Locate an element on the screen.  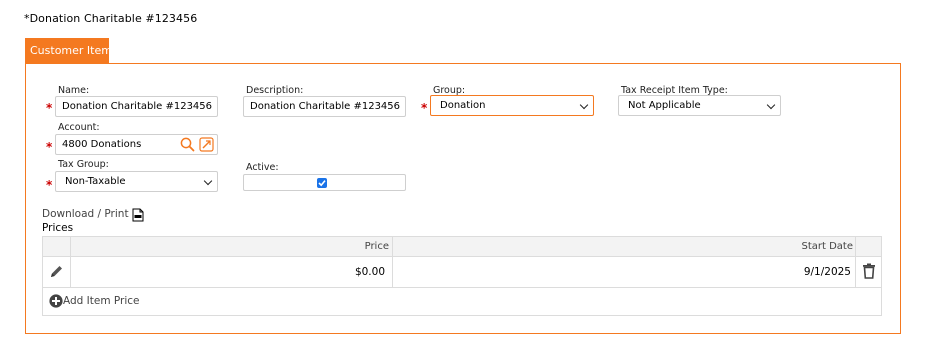
start-date-cell: 9/1/2025 is located at coordinates (827, 272).